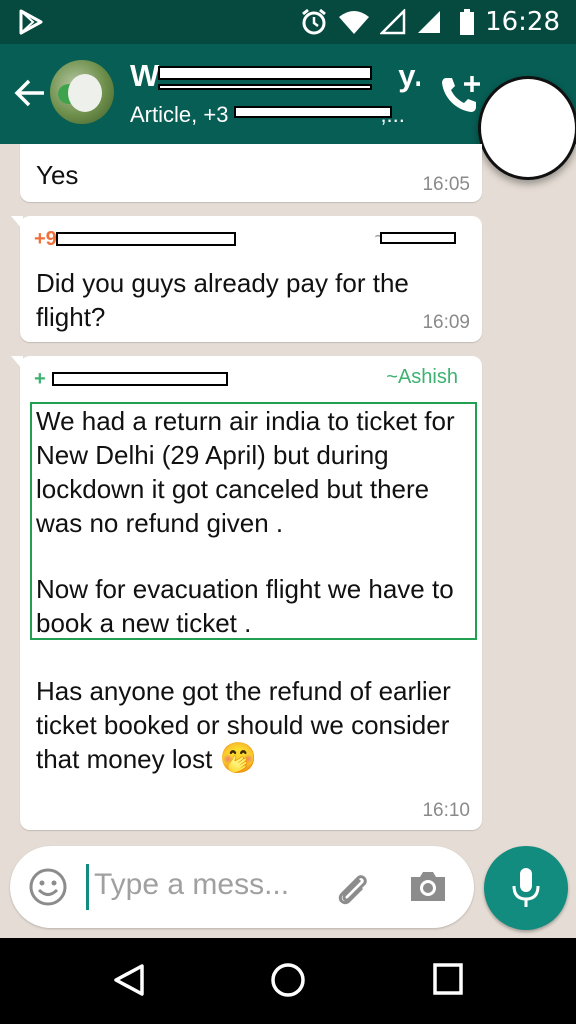  What do you see at coordinates (40, 379) in the screenshot?
I see `sender-number: +` at bounding box center [40, 379].